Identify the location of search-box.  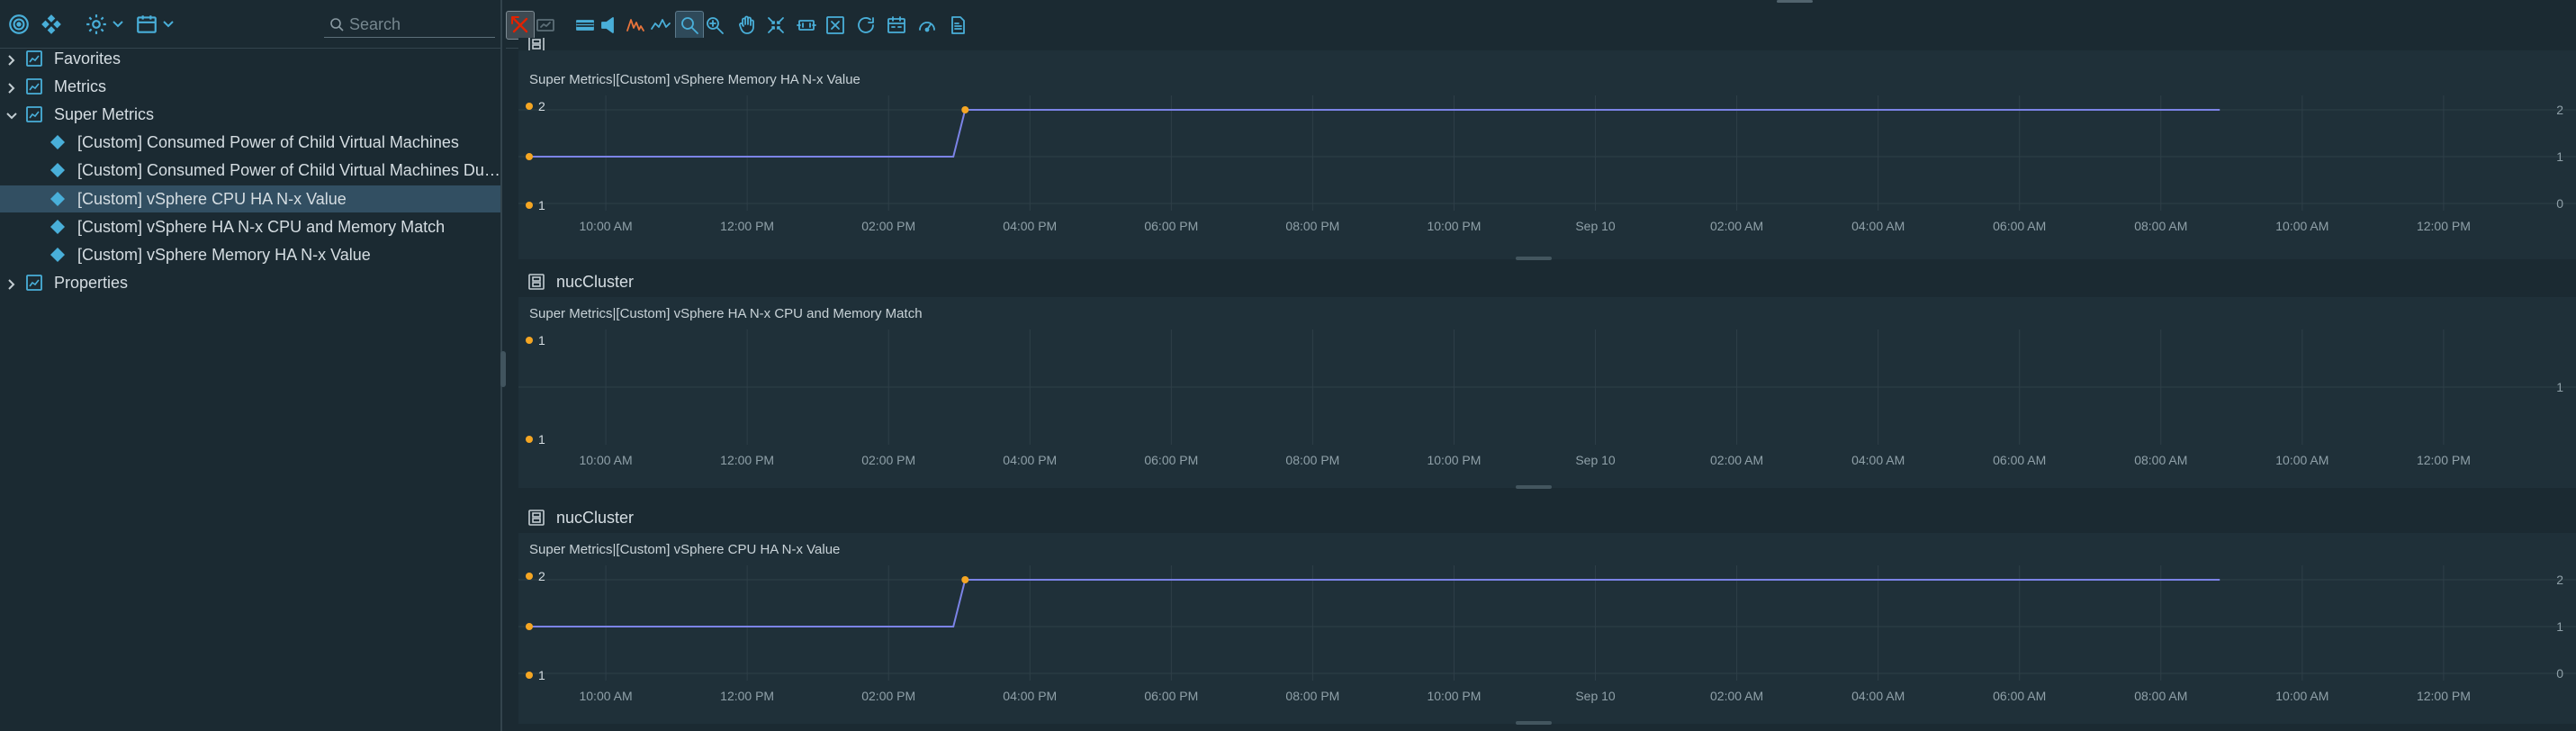
(409, 24).